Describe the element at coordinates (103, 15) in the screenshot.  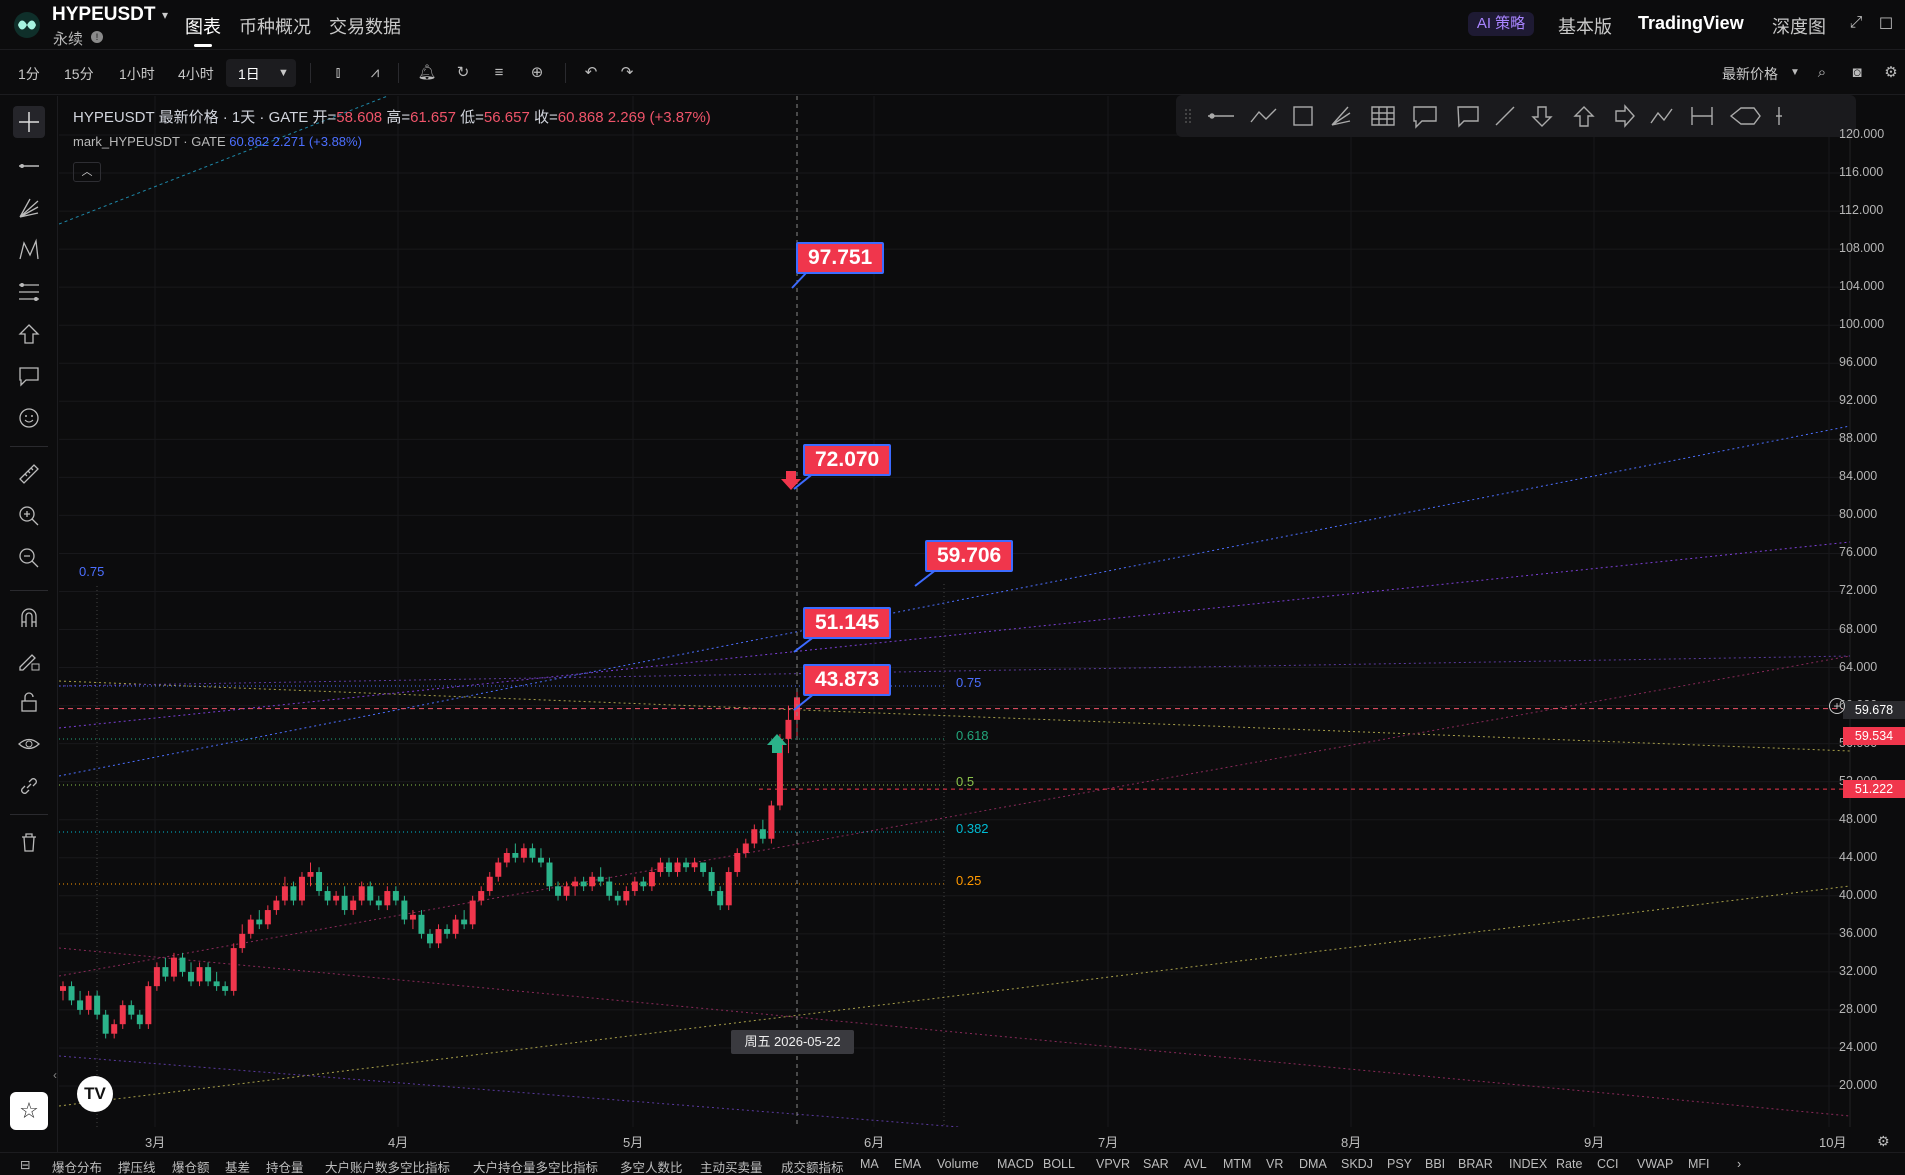
I see `symbol-name: HYPEUSDT` at that location.